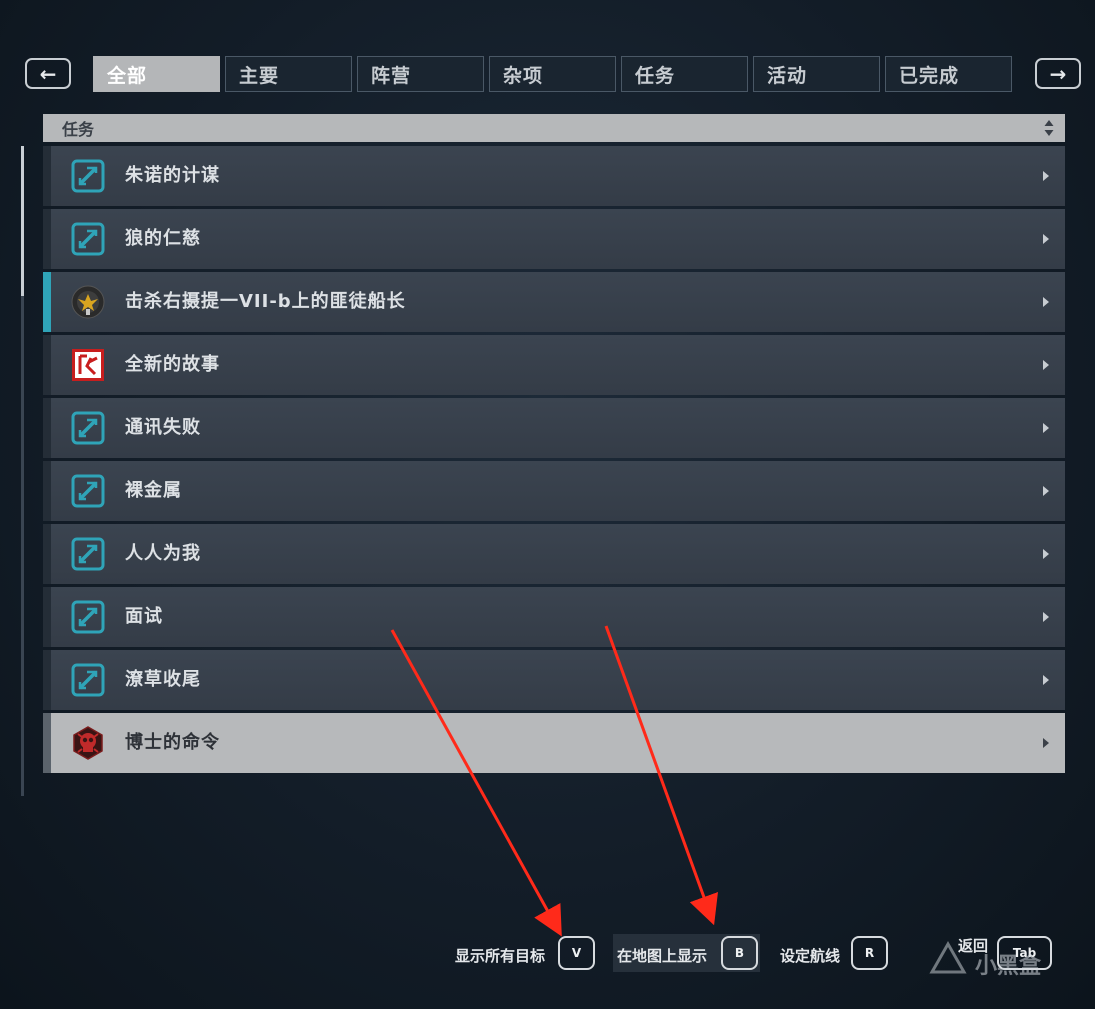 This screenshot has width=1095, height=1009. Describe the element at coordinates (163, 679) in the screenshot. I see `quest-title: 潦草收尾` at that location.